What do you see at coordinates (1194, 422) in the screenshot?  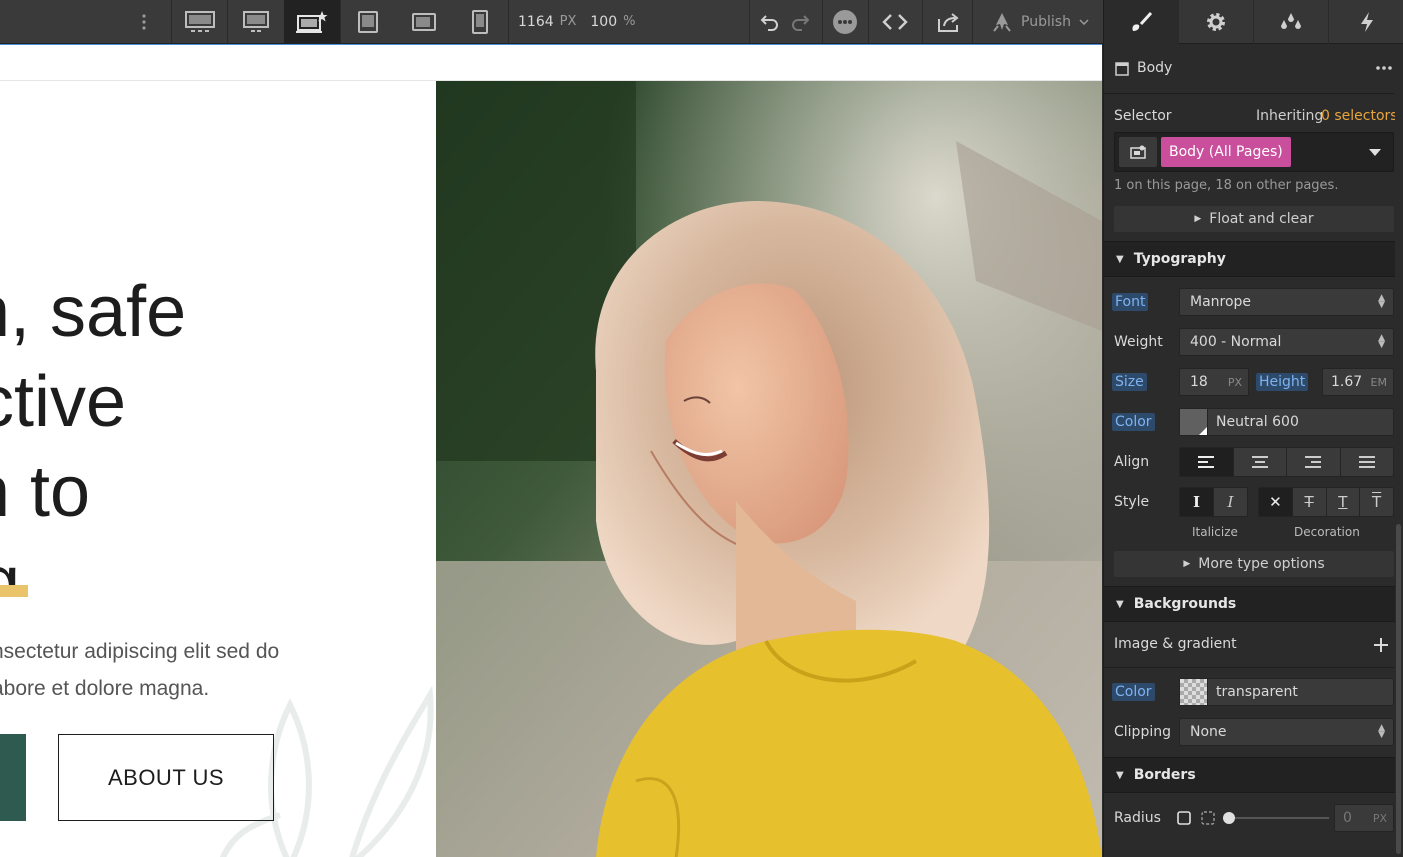 I see `color-swatch` at bounding box center [1194, 422].